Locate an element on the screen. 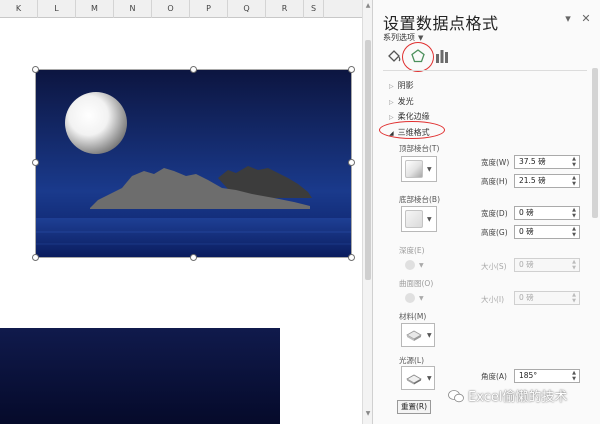  angle-label: 角度(A) is located at coordinates (494, 376).